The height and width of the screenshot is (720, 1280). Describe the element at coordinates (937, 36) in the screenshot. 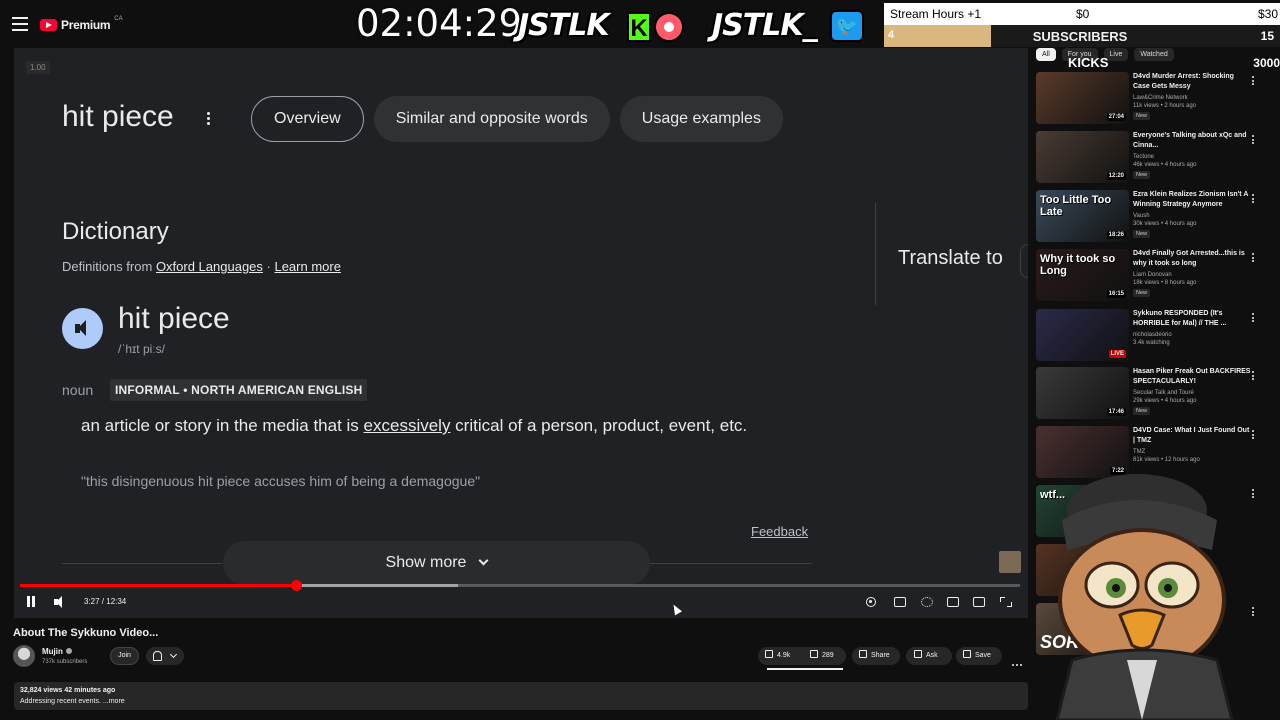

I see `subscribers-progress-fill` at that location.